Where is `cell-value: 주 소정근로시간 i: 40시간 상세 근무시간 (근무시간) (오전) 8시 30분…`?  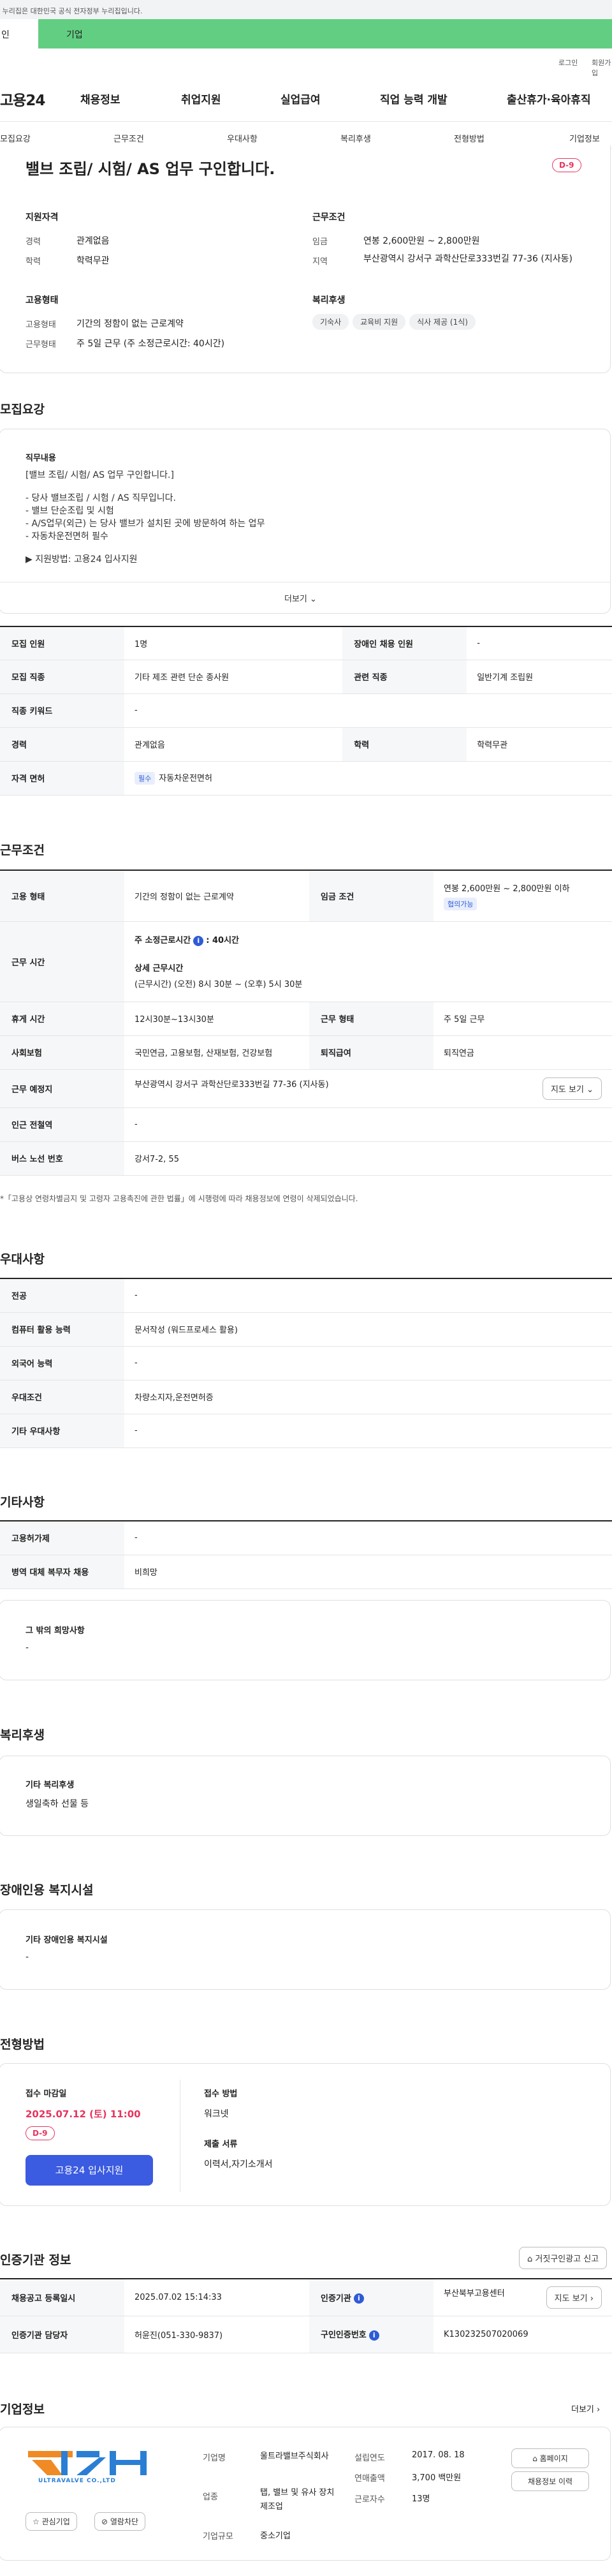 cell-value: 주 소정근로시간 i: 40시간 상세 근무시간 (근무시간) (오전) 8시 30분… is located at coordinates (368, 961).